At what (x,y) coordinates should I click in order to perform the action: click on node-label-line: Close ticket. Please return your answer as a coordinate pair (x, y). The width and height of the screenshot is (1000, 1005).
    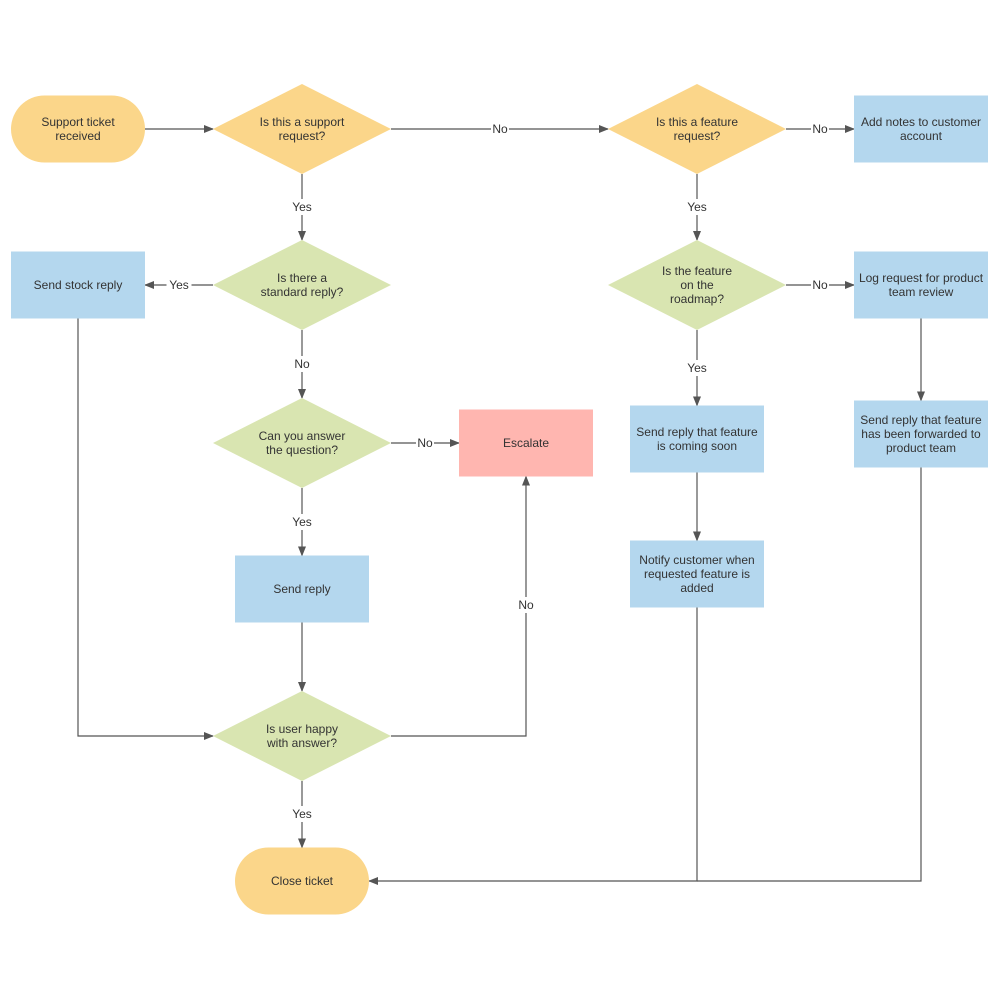
    Looking at the image, I should click on (302, 881).